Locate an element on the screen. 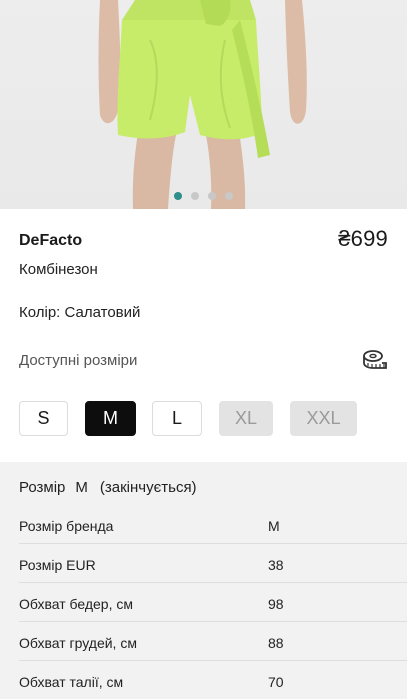 The height and width of the screenshot is (699, 407). size-option-xl: XL is located at coordinates (246, 418).